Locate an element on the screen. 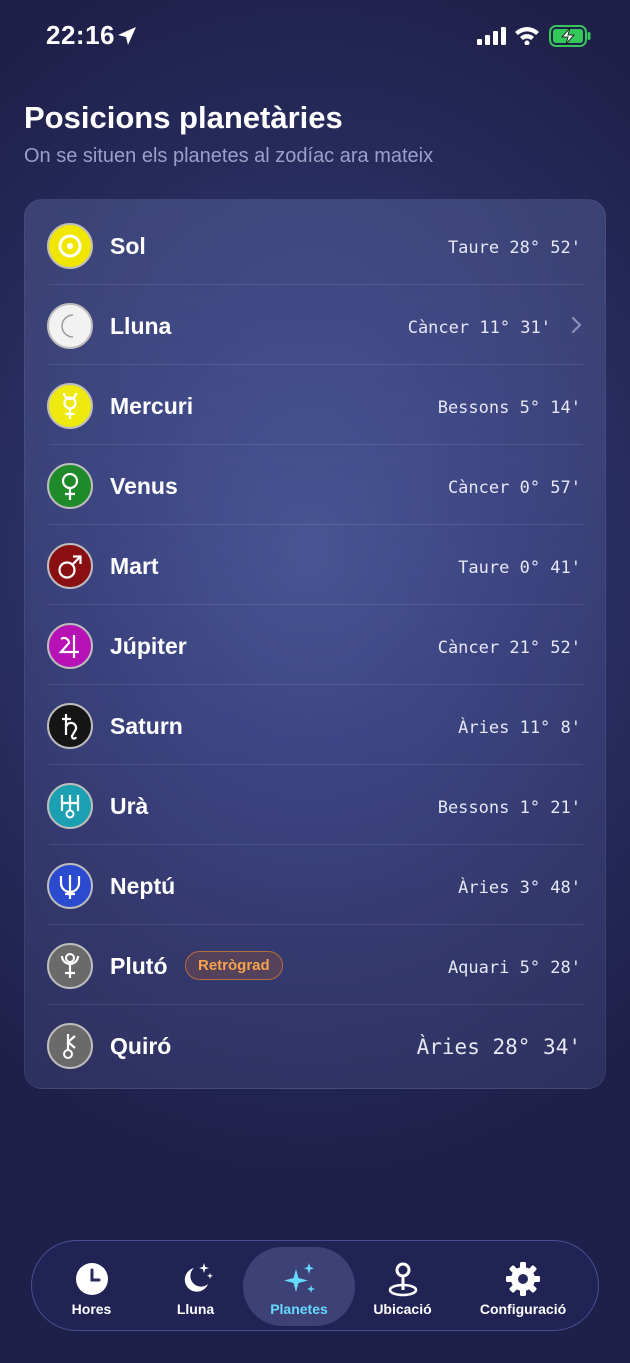 This screenshot has width=630, height=1363. tab-ubicacio: Ubicació is located at coordinates (402, 1286).